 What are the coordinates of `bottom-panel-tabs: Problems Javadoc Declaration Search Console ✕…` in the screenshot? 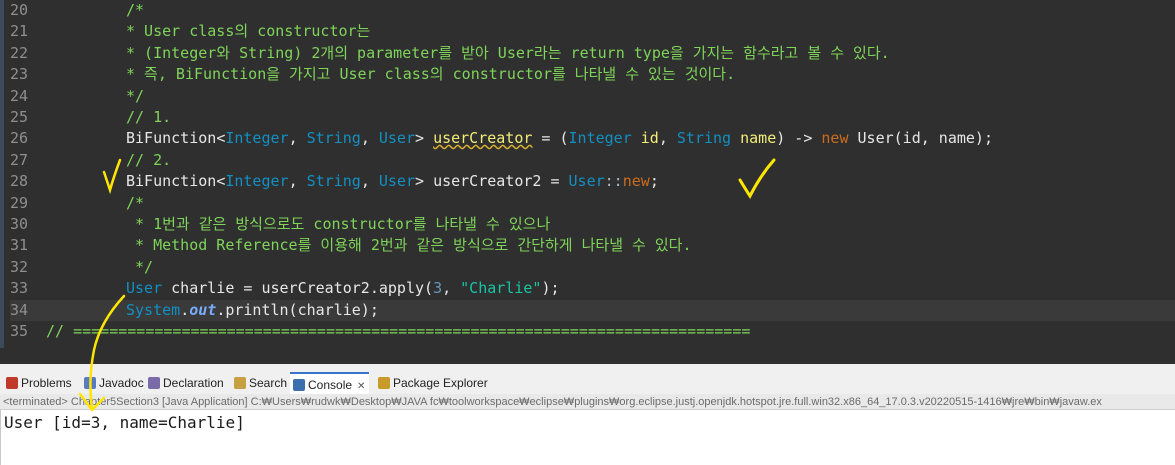 It's located at (587, 383).